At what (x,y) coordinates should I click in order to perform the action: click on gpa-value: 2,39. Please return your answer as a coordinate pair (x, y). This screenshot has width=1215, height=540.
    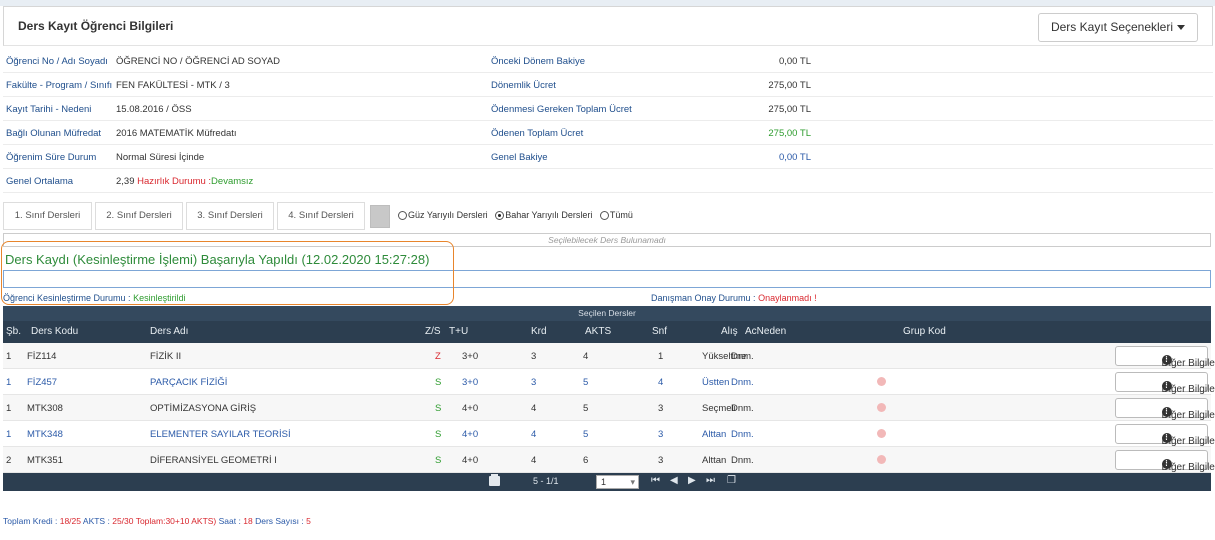
    Looking at the image, I should click on (125, 181).